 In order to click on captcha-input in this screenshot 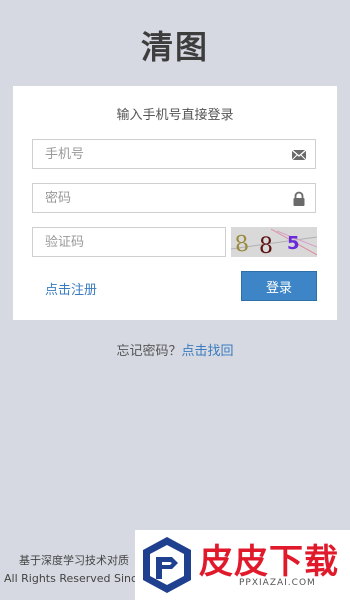, I will do `click(124, 242)`.